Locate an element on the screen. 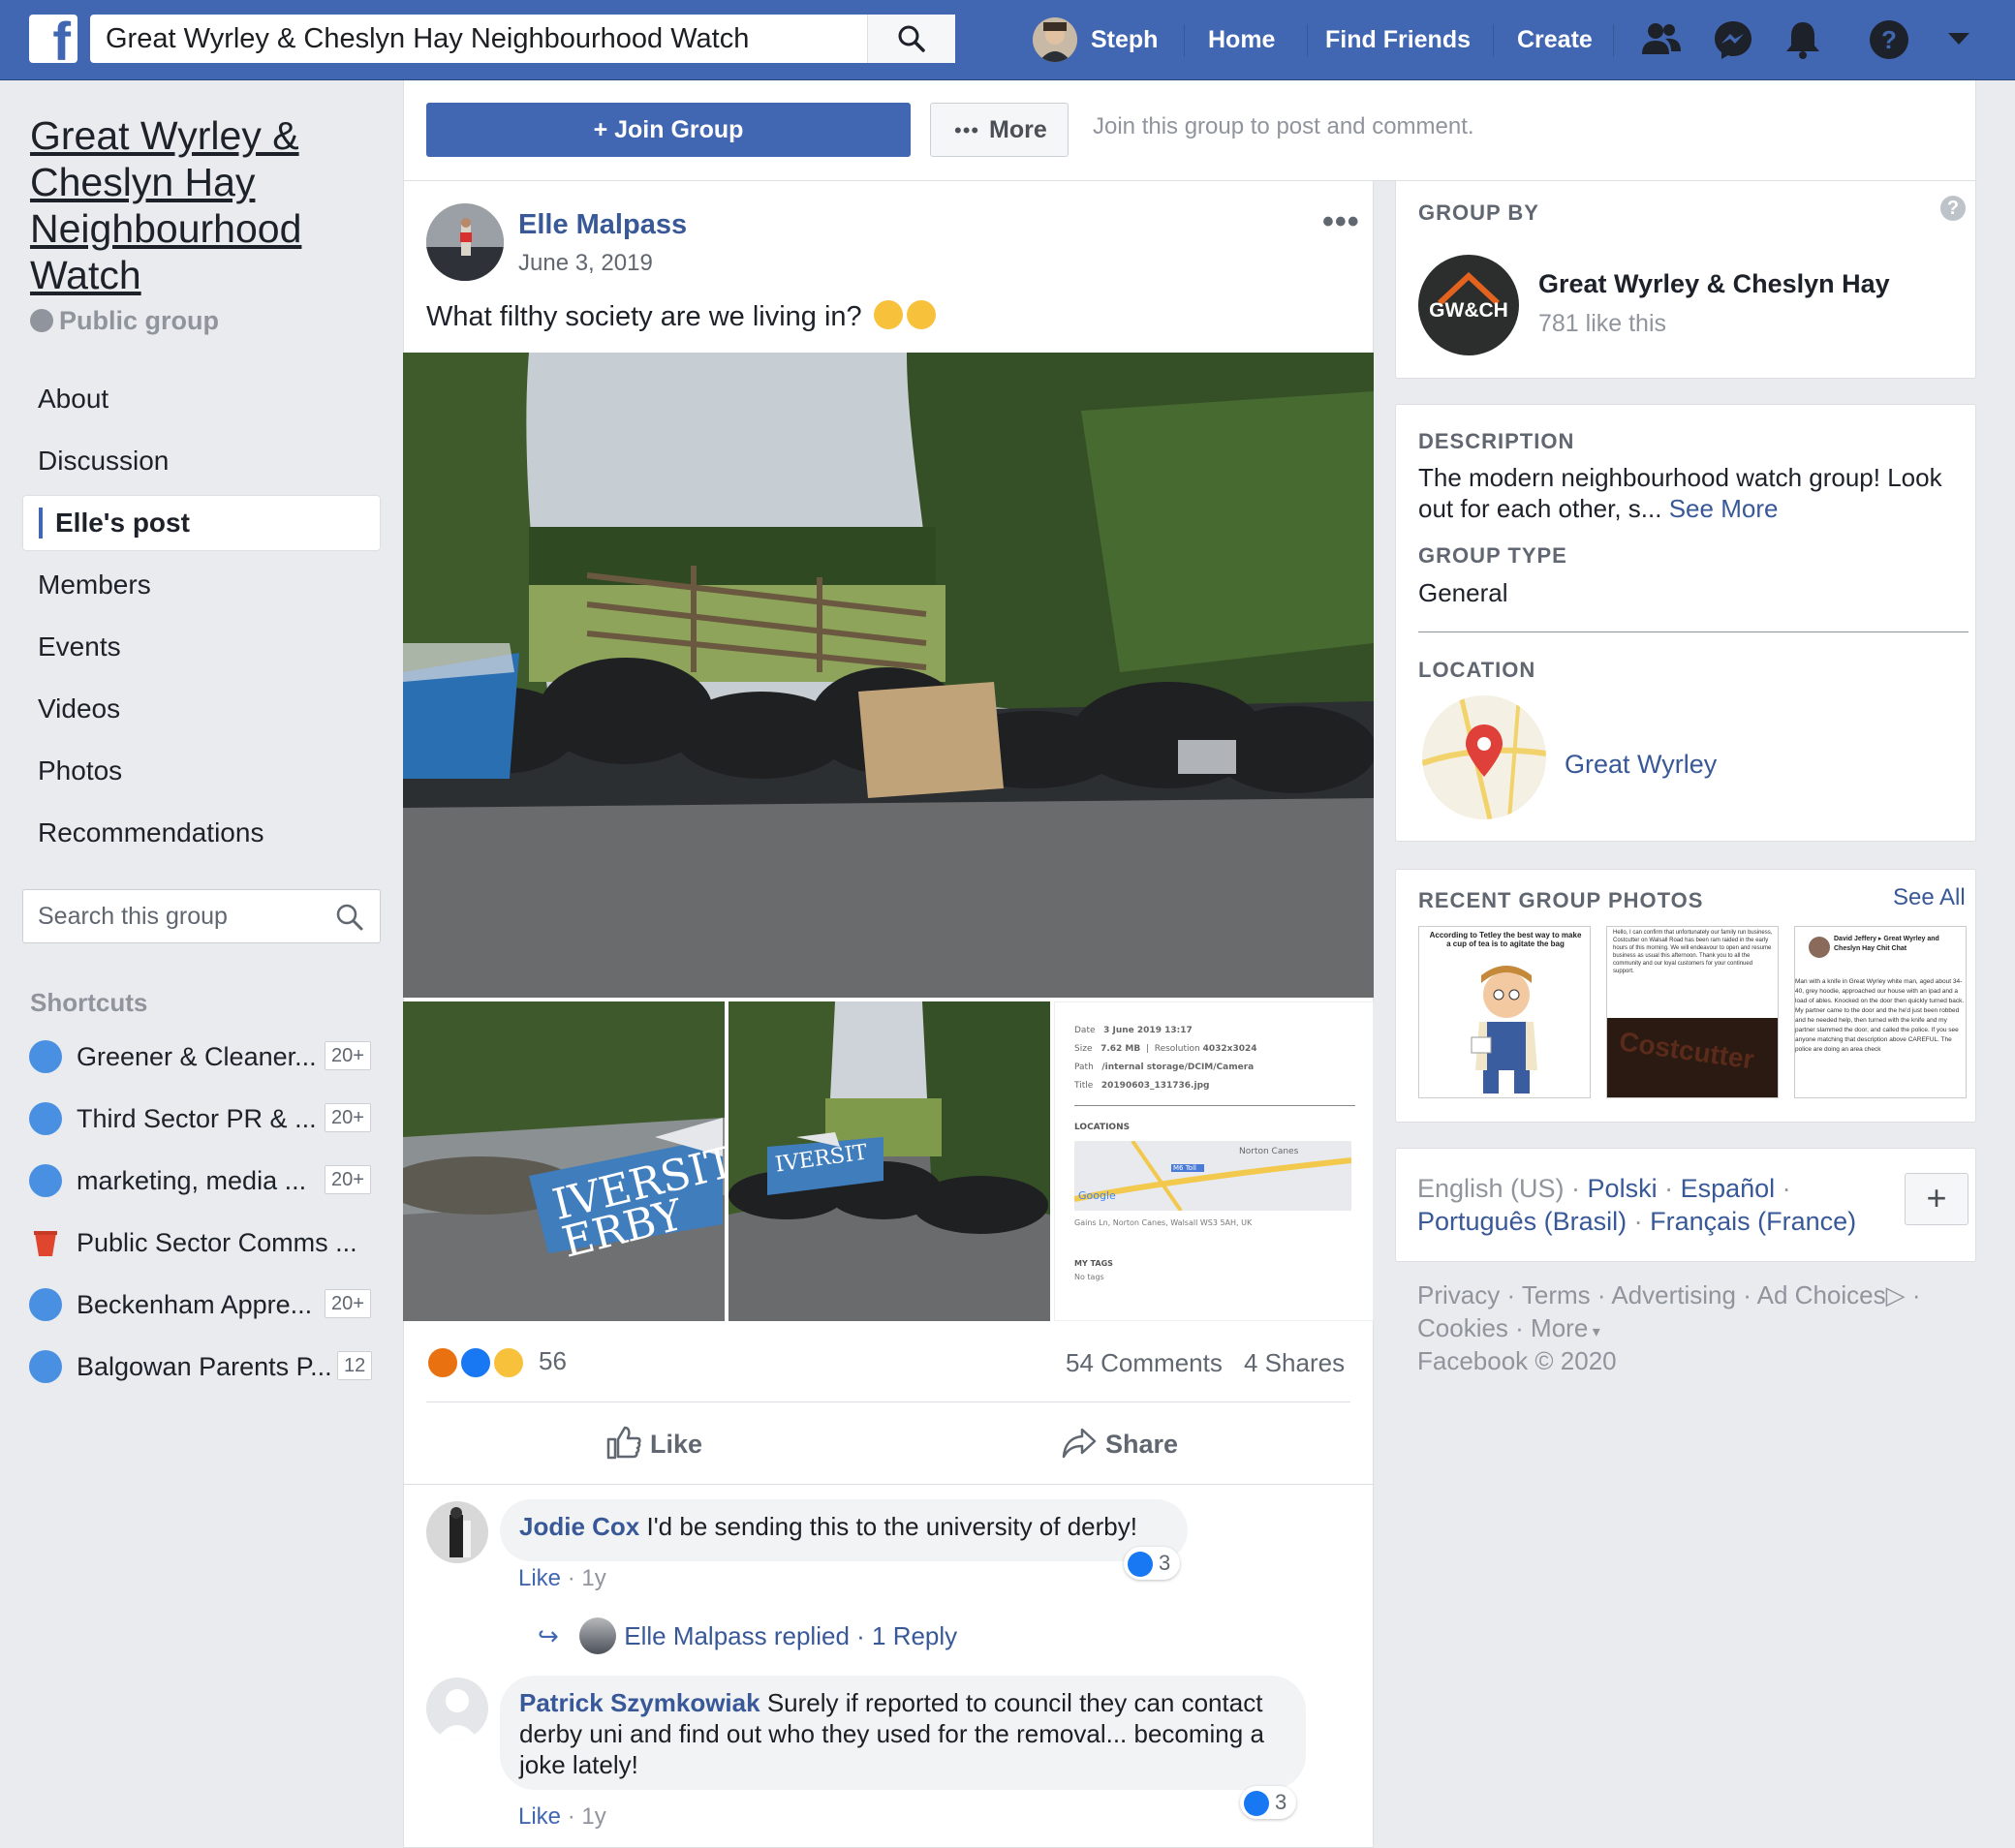  nav-recommendations: Recommendations is located at coordinates (151, 833).